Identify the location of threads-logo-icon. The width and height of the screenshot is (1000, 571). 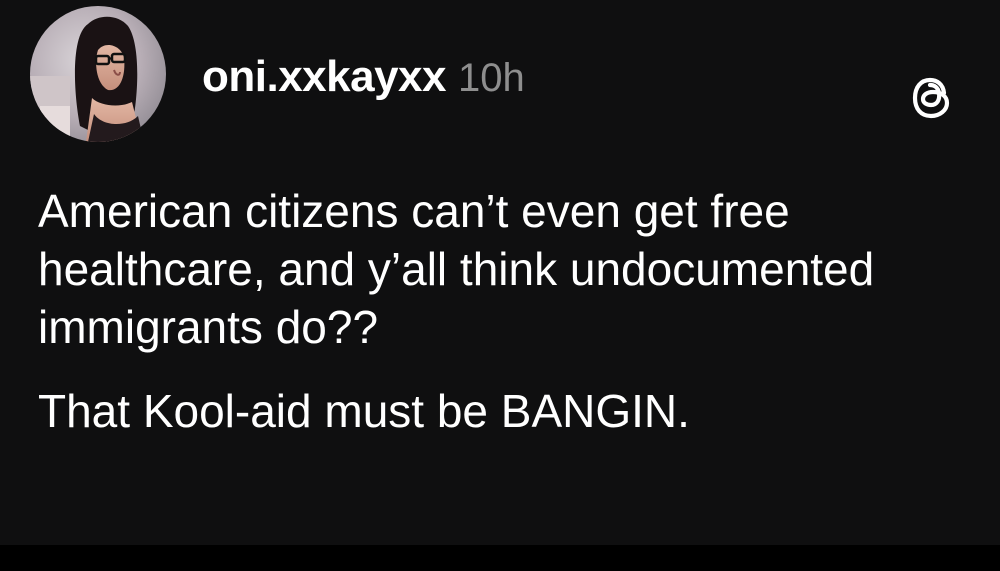
(931, 98).